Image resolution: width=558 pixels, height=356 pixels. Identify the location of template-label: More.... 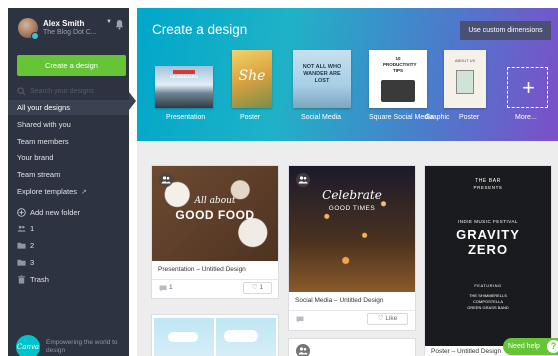
(526, 117).